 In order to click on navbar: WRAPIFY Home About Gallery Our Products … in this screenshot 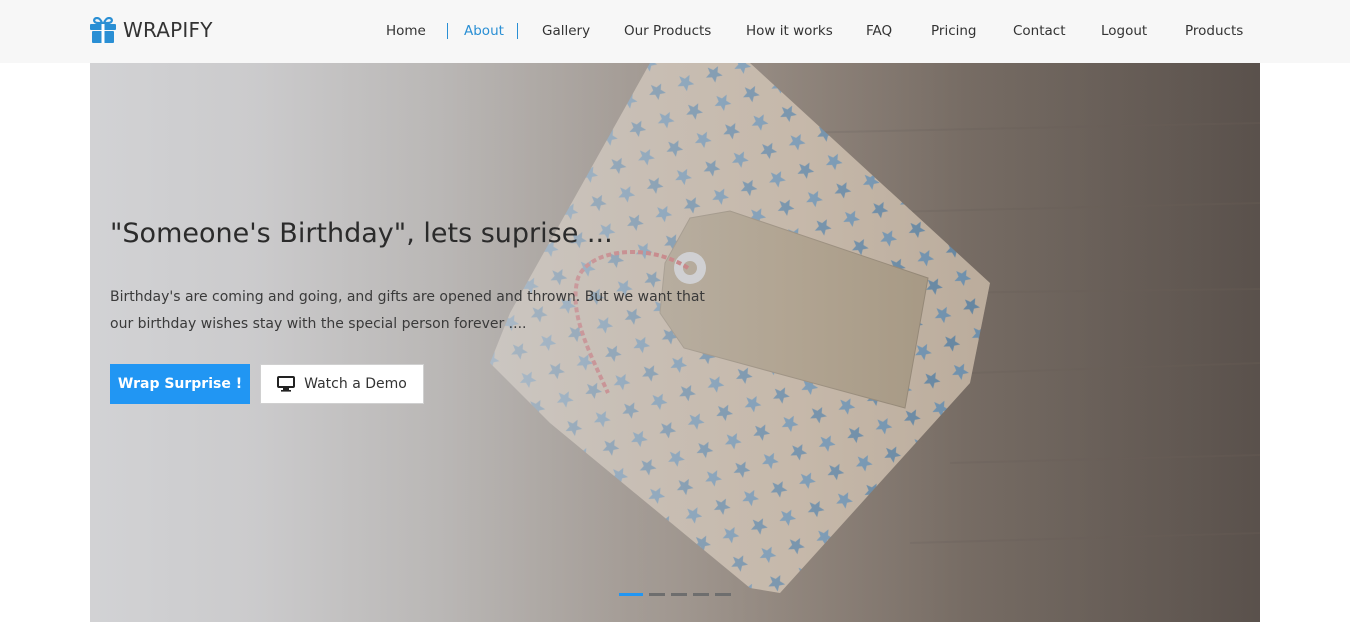, I will do `click(675, 31)`.